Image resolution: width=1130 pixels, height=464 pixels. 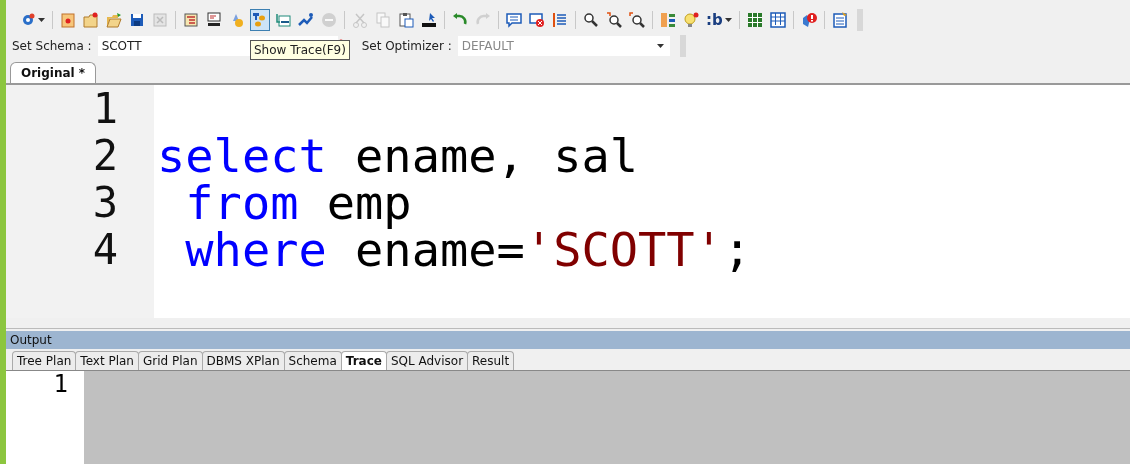 What do you see at coordinates (808, 19) in the screenshot?
I see `alert-icon` at bounding box center [808, 19].